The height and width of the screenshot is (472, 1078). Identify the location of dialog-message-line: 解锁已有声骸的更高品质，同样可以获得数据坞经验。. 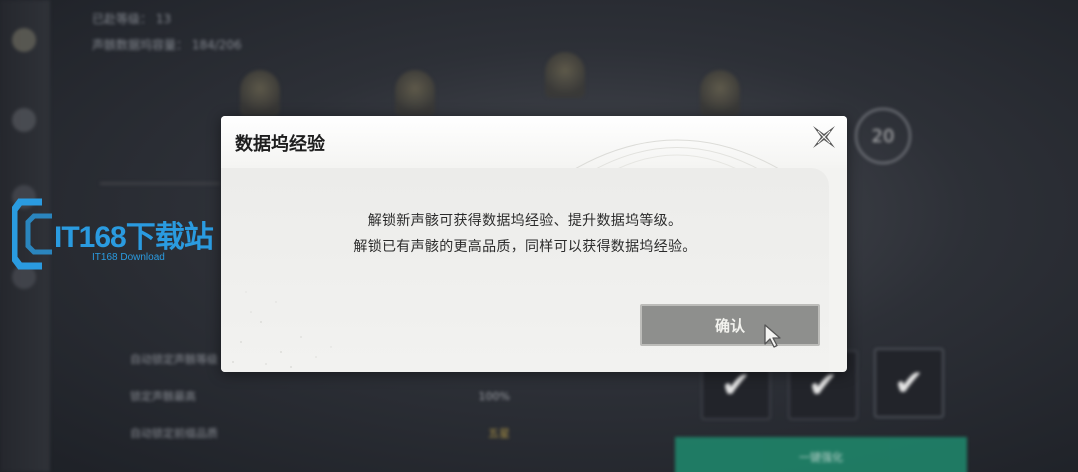
(525, 247).